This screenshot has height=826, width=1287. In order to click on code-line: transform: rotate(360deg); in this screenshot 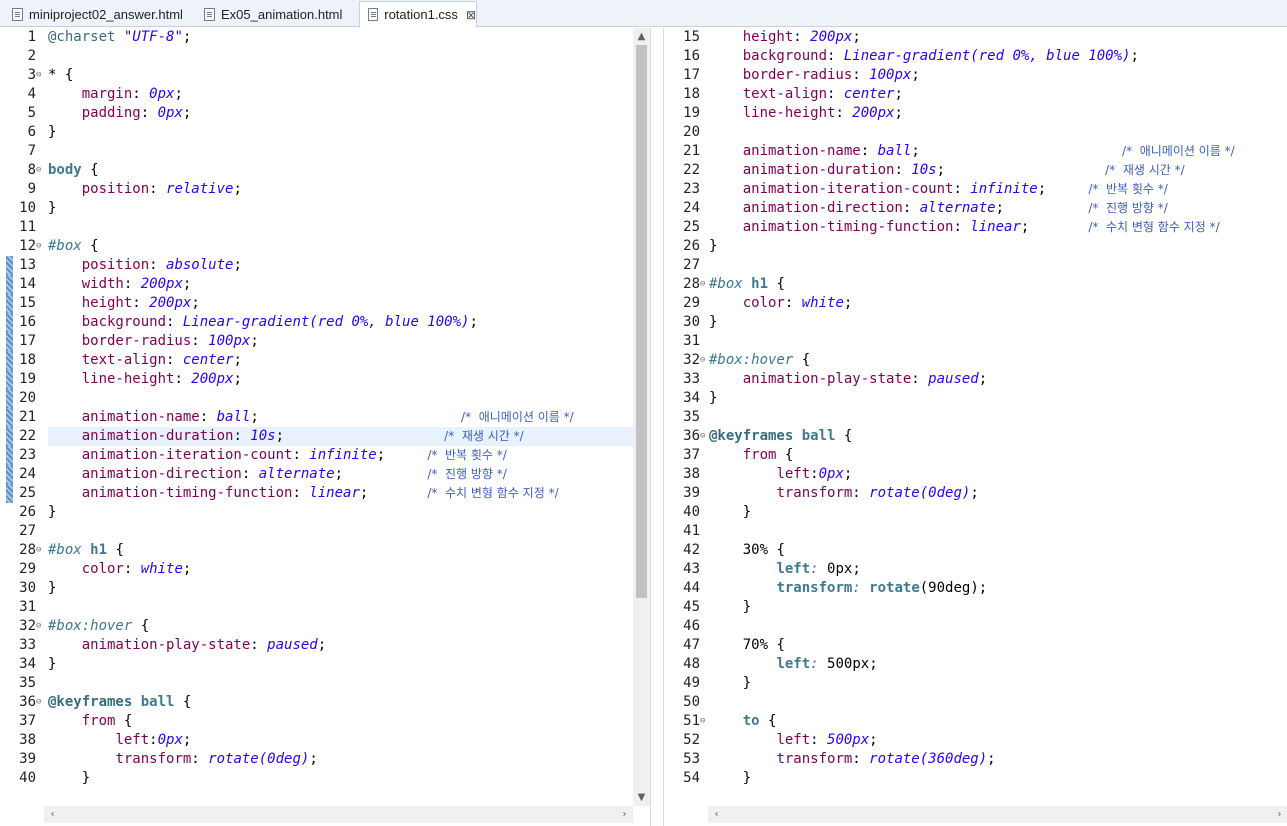, I will do `click(852, 759)`.